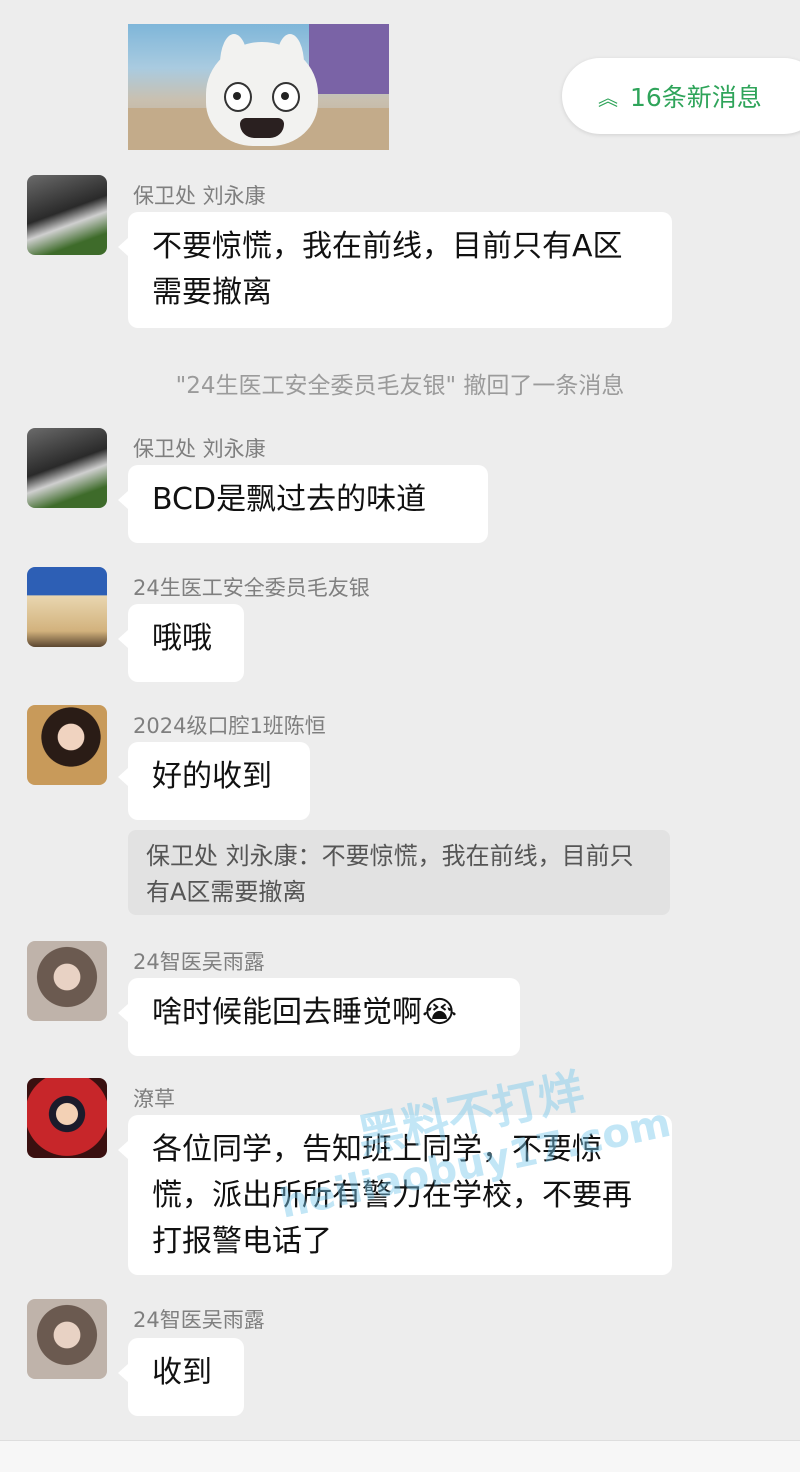 The width and height of the screenshot is (800, 1472). Describe the element at coordinates (229, 726) in the screenshot. I see `sender-name: 2024级口腔1班陈恒` at that location.